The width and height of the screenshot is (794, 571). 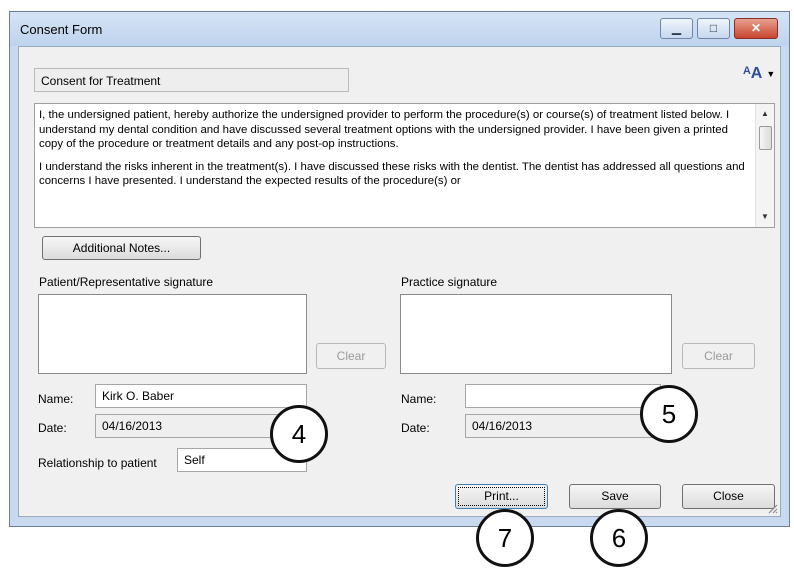 I want to click on callout-badge-5: 5, so click(x=669, y=414).